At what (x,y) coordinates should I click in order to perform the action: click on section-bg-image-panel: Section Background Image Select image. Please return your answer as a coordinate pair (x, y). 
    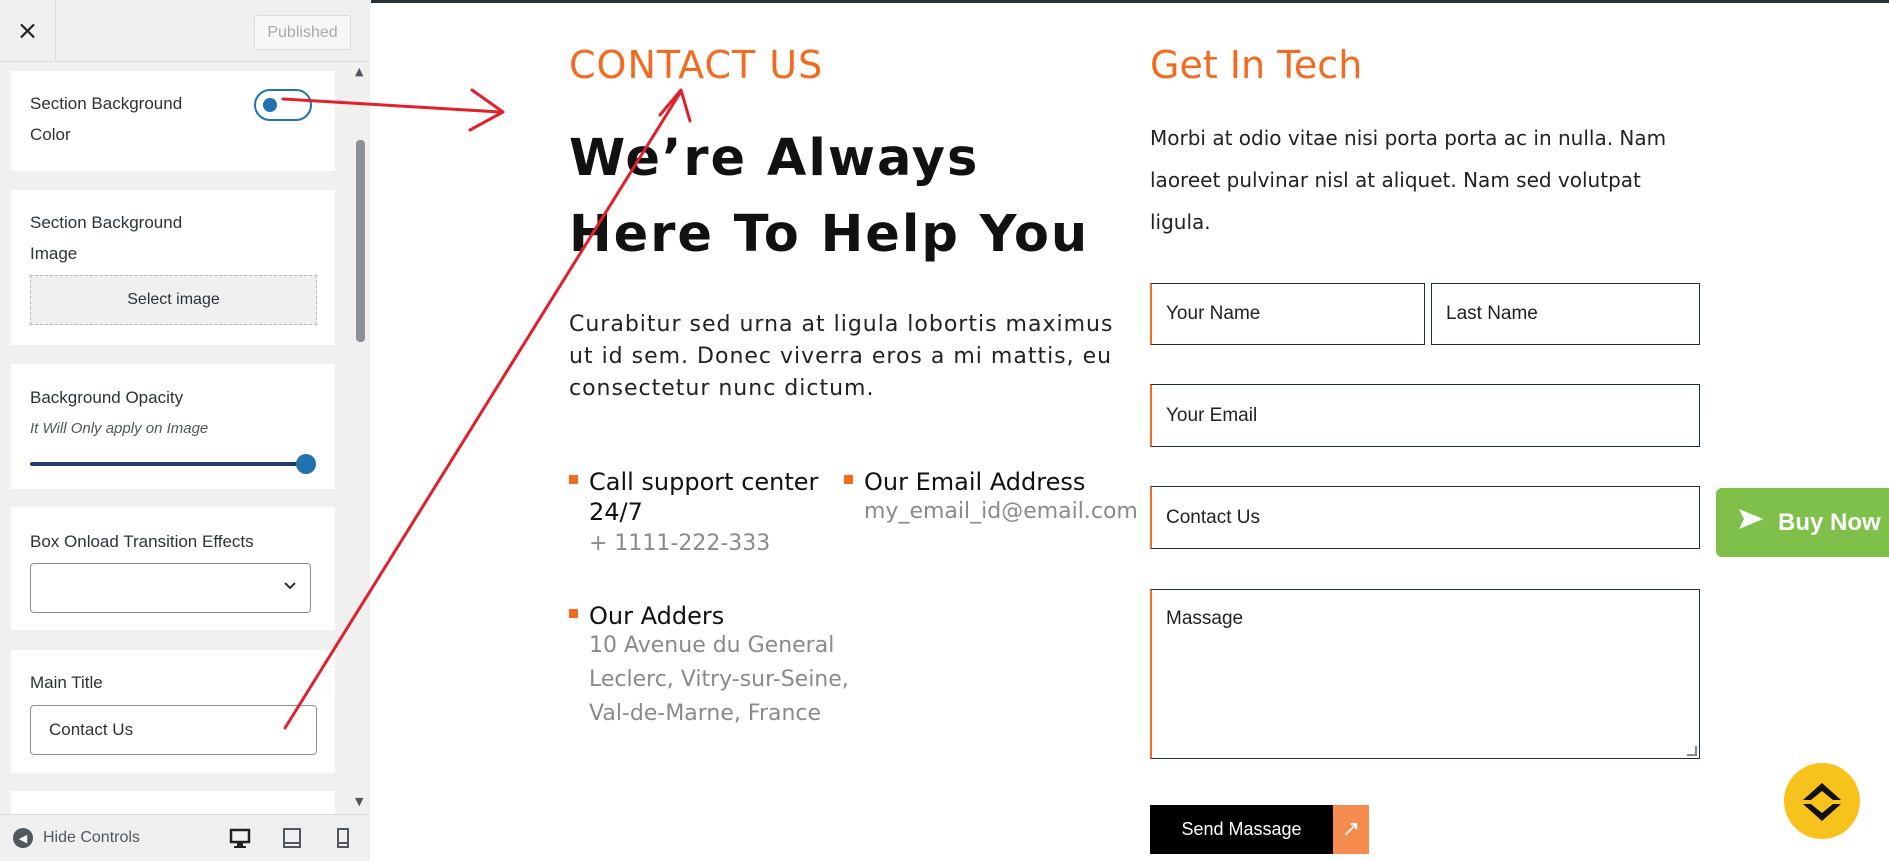
    Looking at the image, I should click on (173, 267).